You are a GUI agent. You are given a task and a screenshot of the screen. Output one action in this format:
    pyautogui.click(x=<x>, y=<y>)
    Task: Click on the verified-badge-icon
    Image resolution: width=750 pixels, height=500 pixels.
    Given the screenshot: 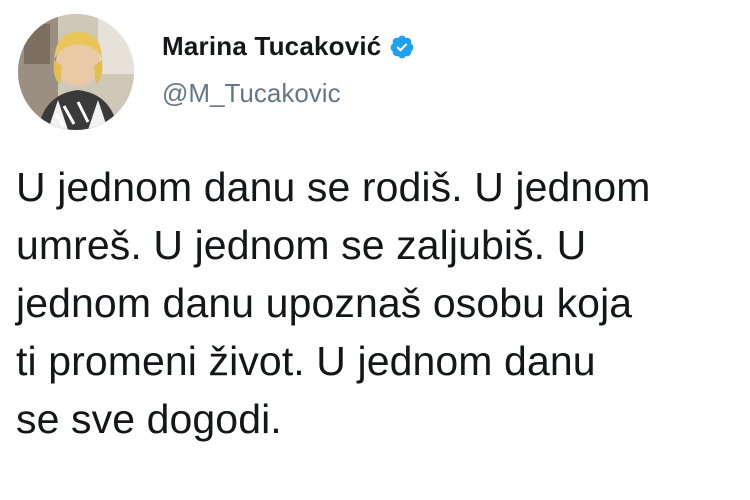 What is the action you would take?
    pyautogui.click(x=402, y=47)
    